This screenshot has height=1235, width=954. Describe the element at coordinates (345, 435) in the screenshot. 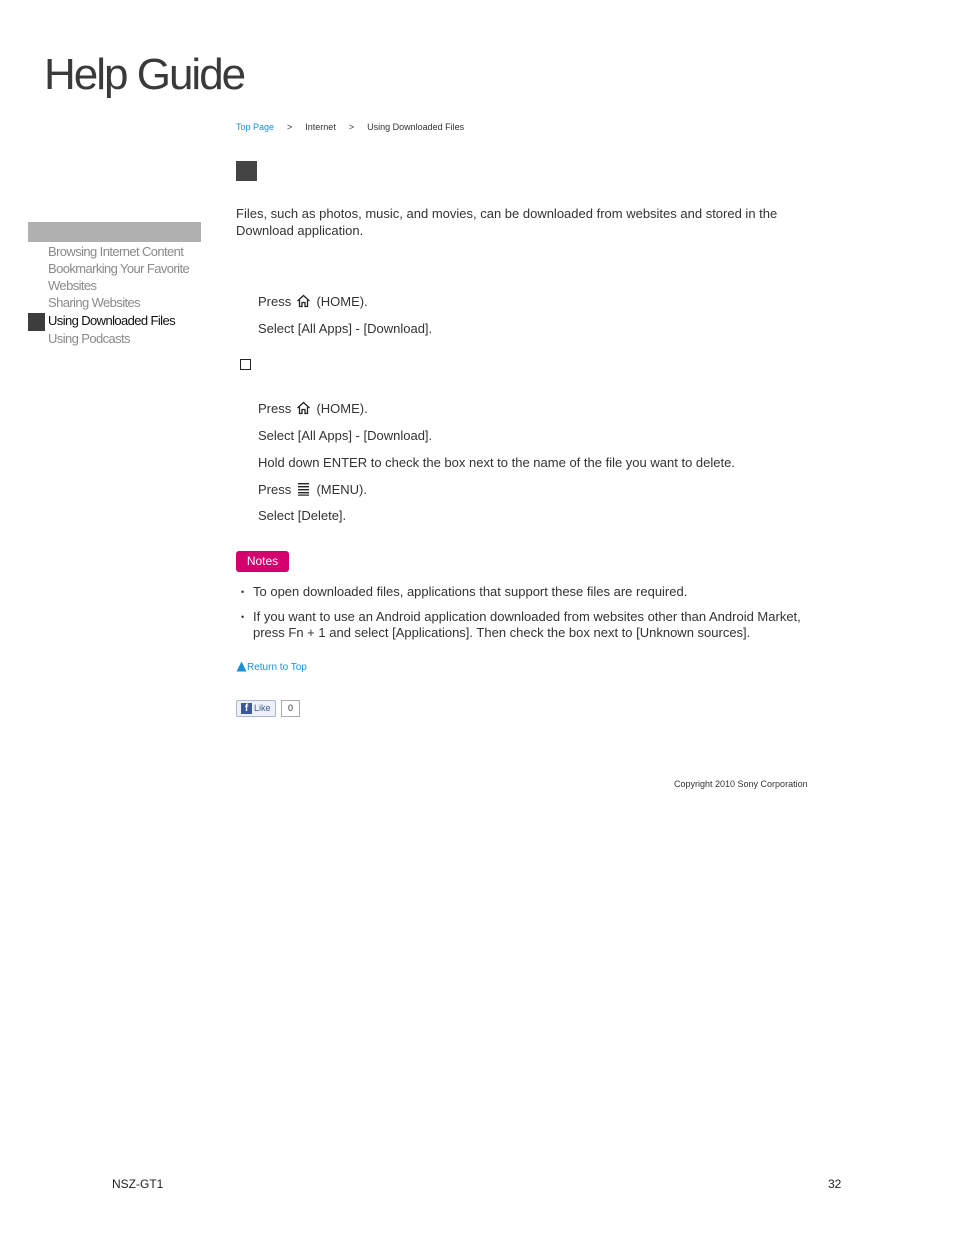

I see `step-delete-2: Select [All Apps] - [Download].` at that location.